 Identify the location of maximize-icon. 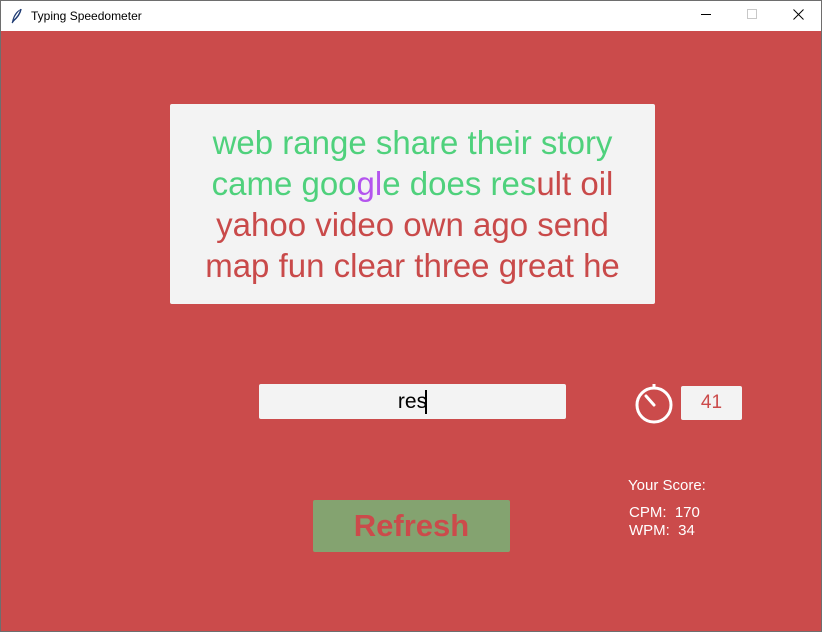
(752, 16).